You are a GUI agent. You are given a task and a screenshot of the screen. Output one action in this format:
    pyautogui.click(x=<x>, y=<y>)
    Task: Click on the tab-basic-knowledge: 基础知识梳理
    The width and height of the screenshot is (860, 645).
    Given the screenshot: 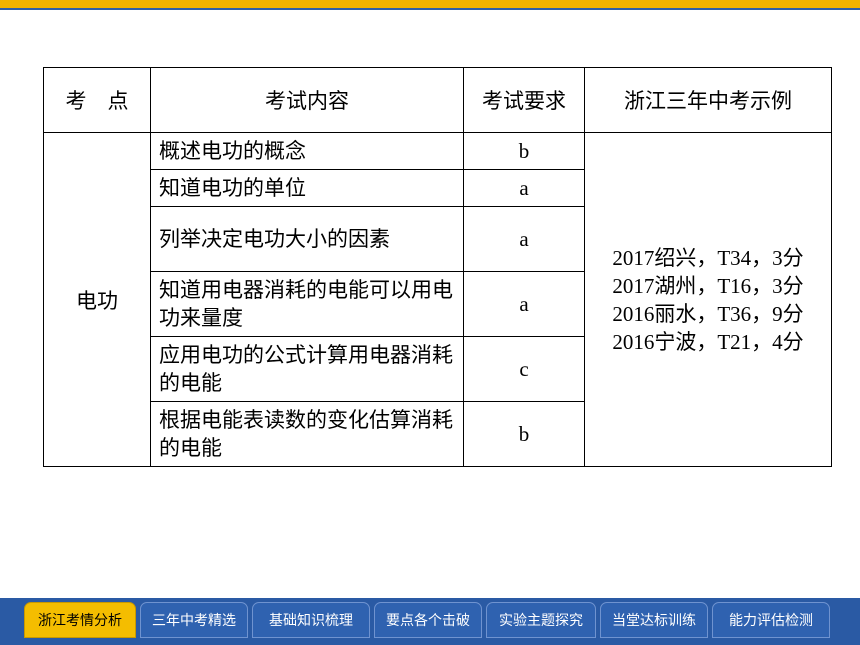 What is the action you would take?
    pyautogui.click(x=311, y=620)
    